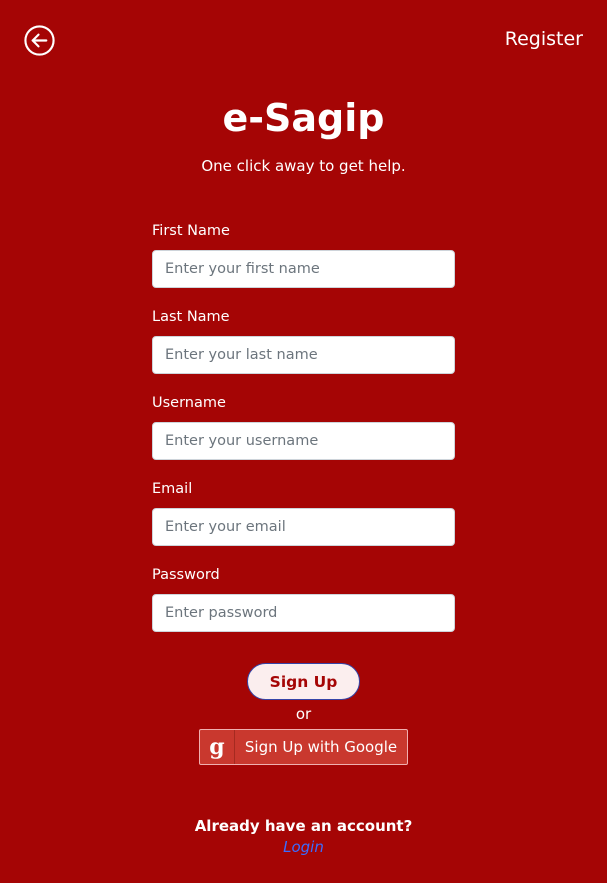 The width and height of the screenshot is (607, 883). I want to click on back-arrow-icon, so click(39, 40).